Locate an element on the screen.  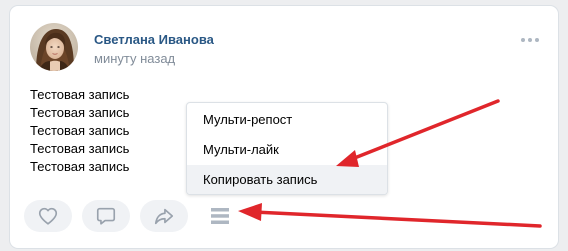
comment-icon is located at coordinates (106, 216).